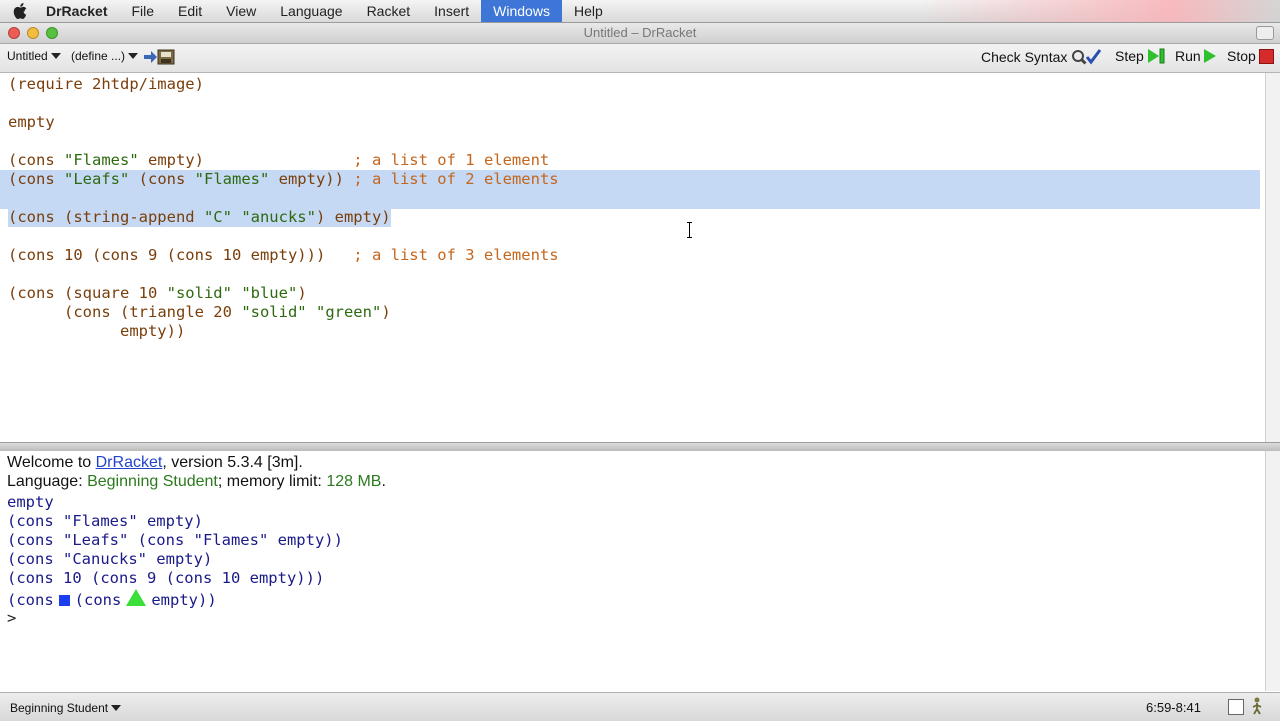 This screenshot has height=721, width=1280. What do you see at coordinates (98, 56) in the screenshot?
I see `define-menu-label: (define ...)` at bounding box center [98, 56].